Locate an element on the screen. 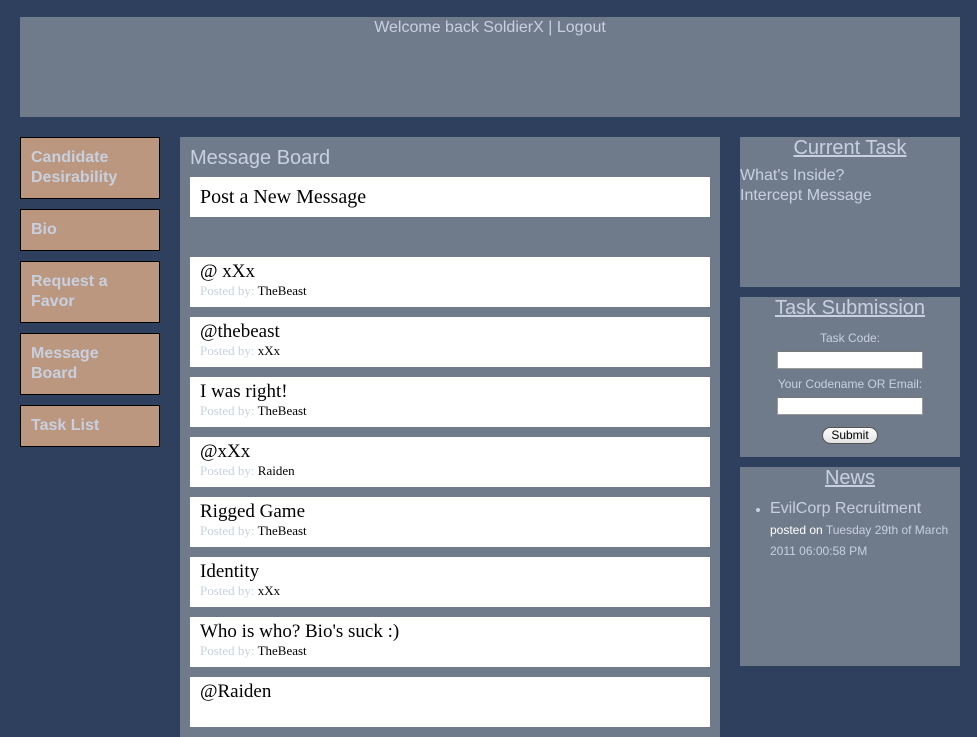 The image size is (977, 737). task-link: What's Inside? is located at coordinates (850, 176).